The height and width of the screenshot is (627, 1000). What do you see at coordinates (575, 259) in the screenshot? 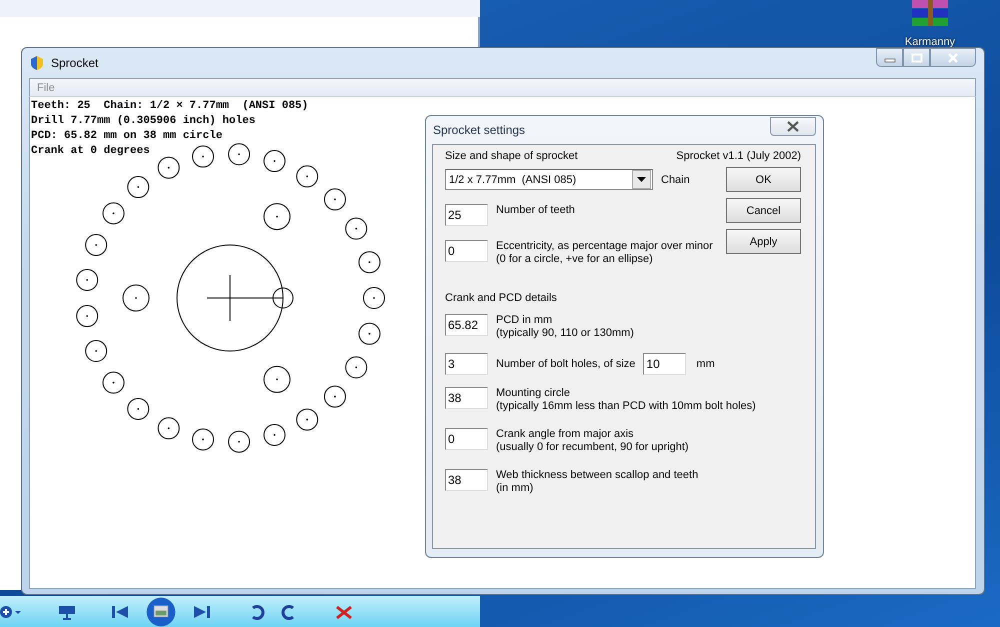
I see `field-hint: (0 for a circle, +ve for an ellipse)` at bounding box center [575, 259].